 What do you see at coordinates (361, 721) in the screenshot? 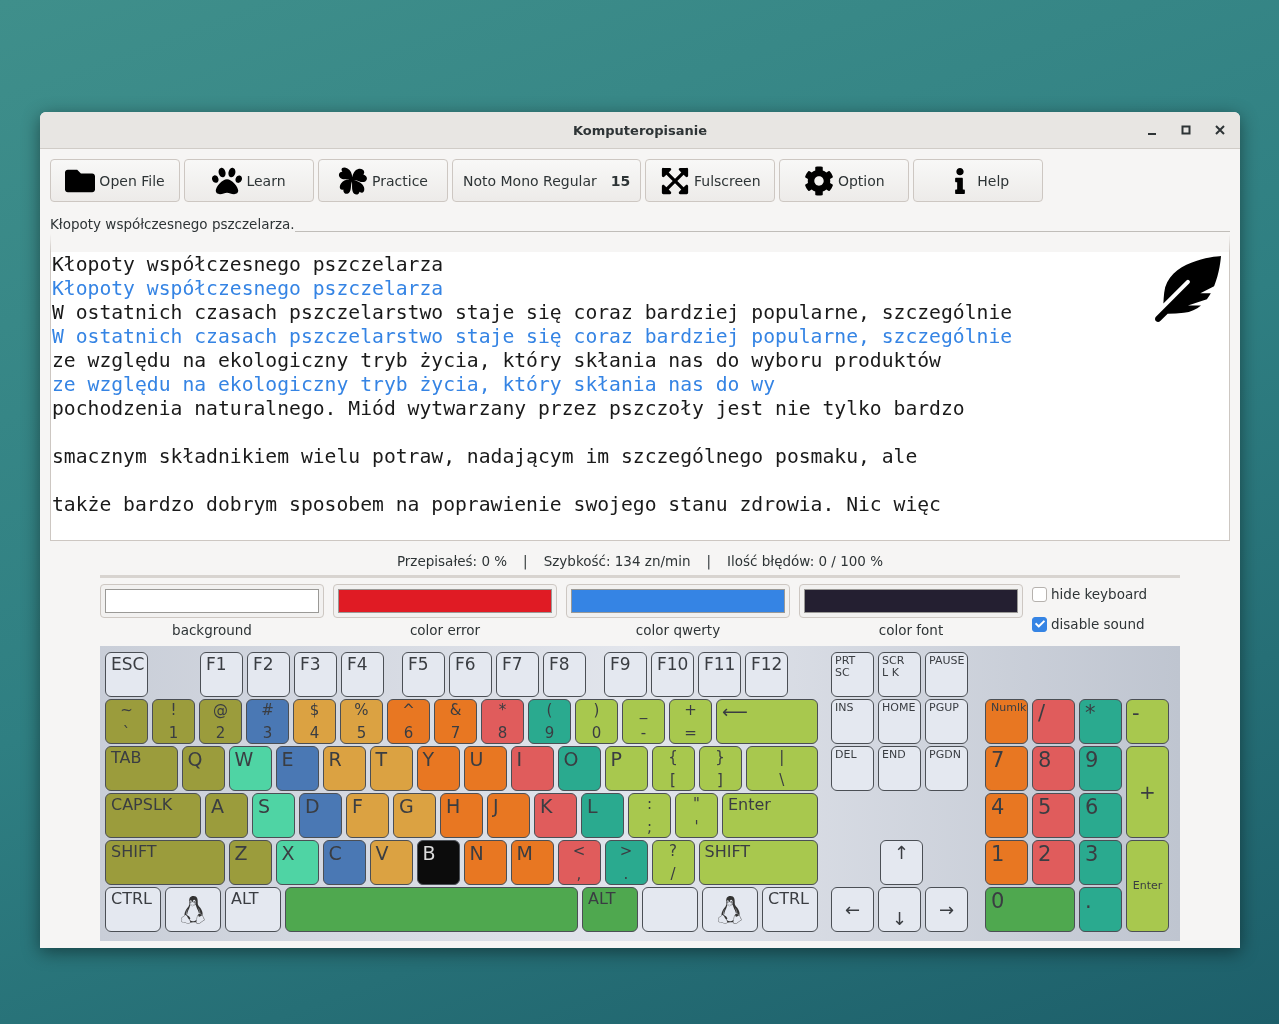
I see `keyboard-key: % 5` at bounding box center [361, 721].